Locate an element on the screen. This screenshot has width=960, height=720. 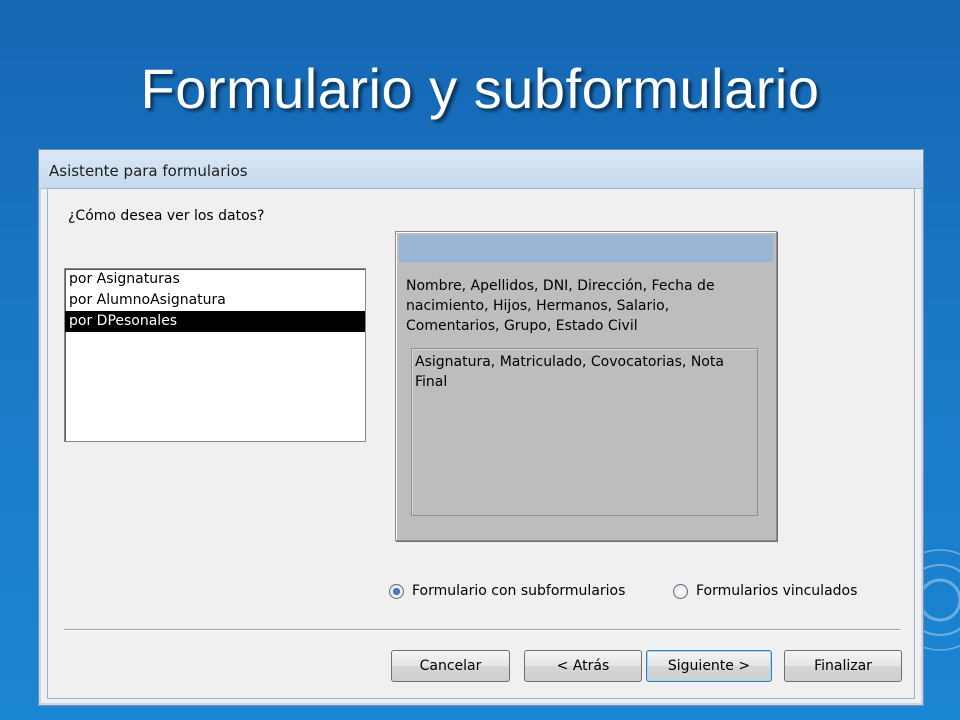
radio-linked-label: Formularios vinculados is located at coordinates (777, 591).